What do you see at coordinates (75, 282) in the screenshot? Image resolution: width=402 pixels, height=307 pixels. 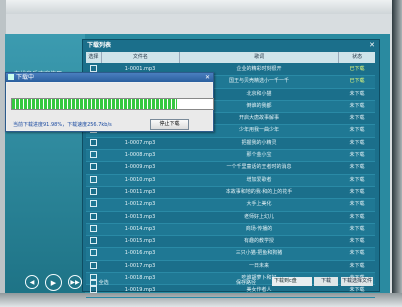 I see `next-icon: ▶▶` at bounding box center [75, 282].